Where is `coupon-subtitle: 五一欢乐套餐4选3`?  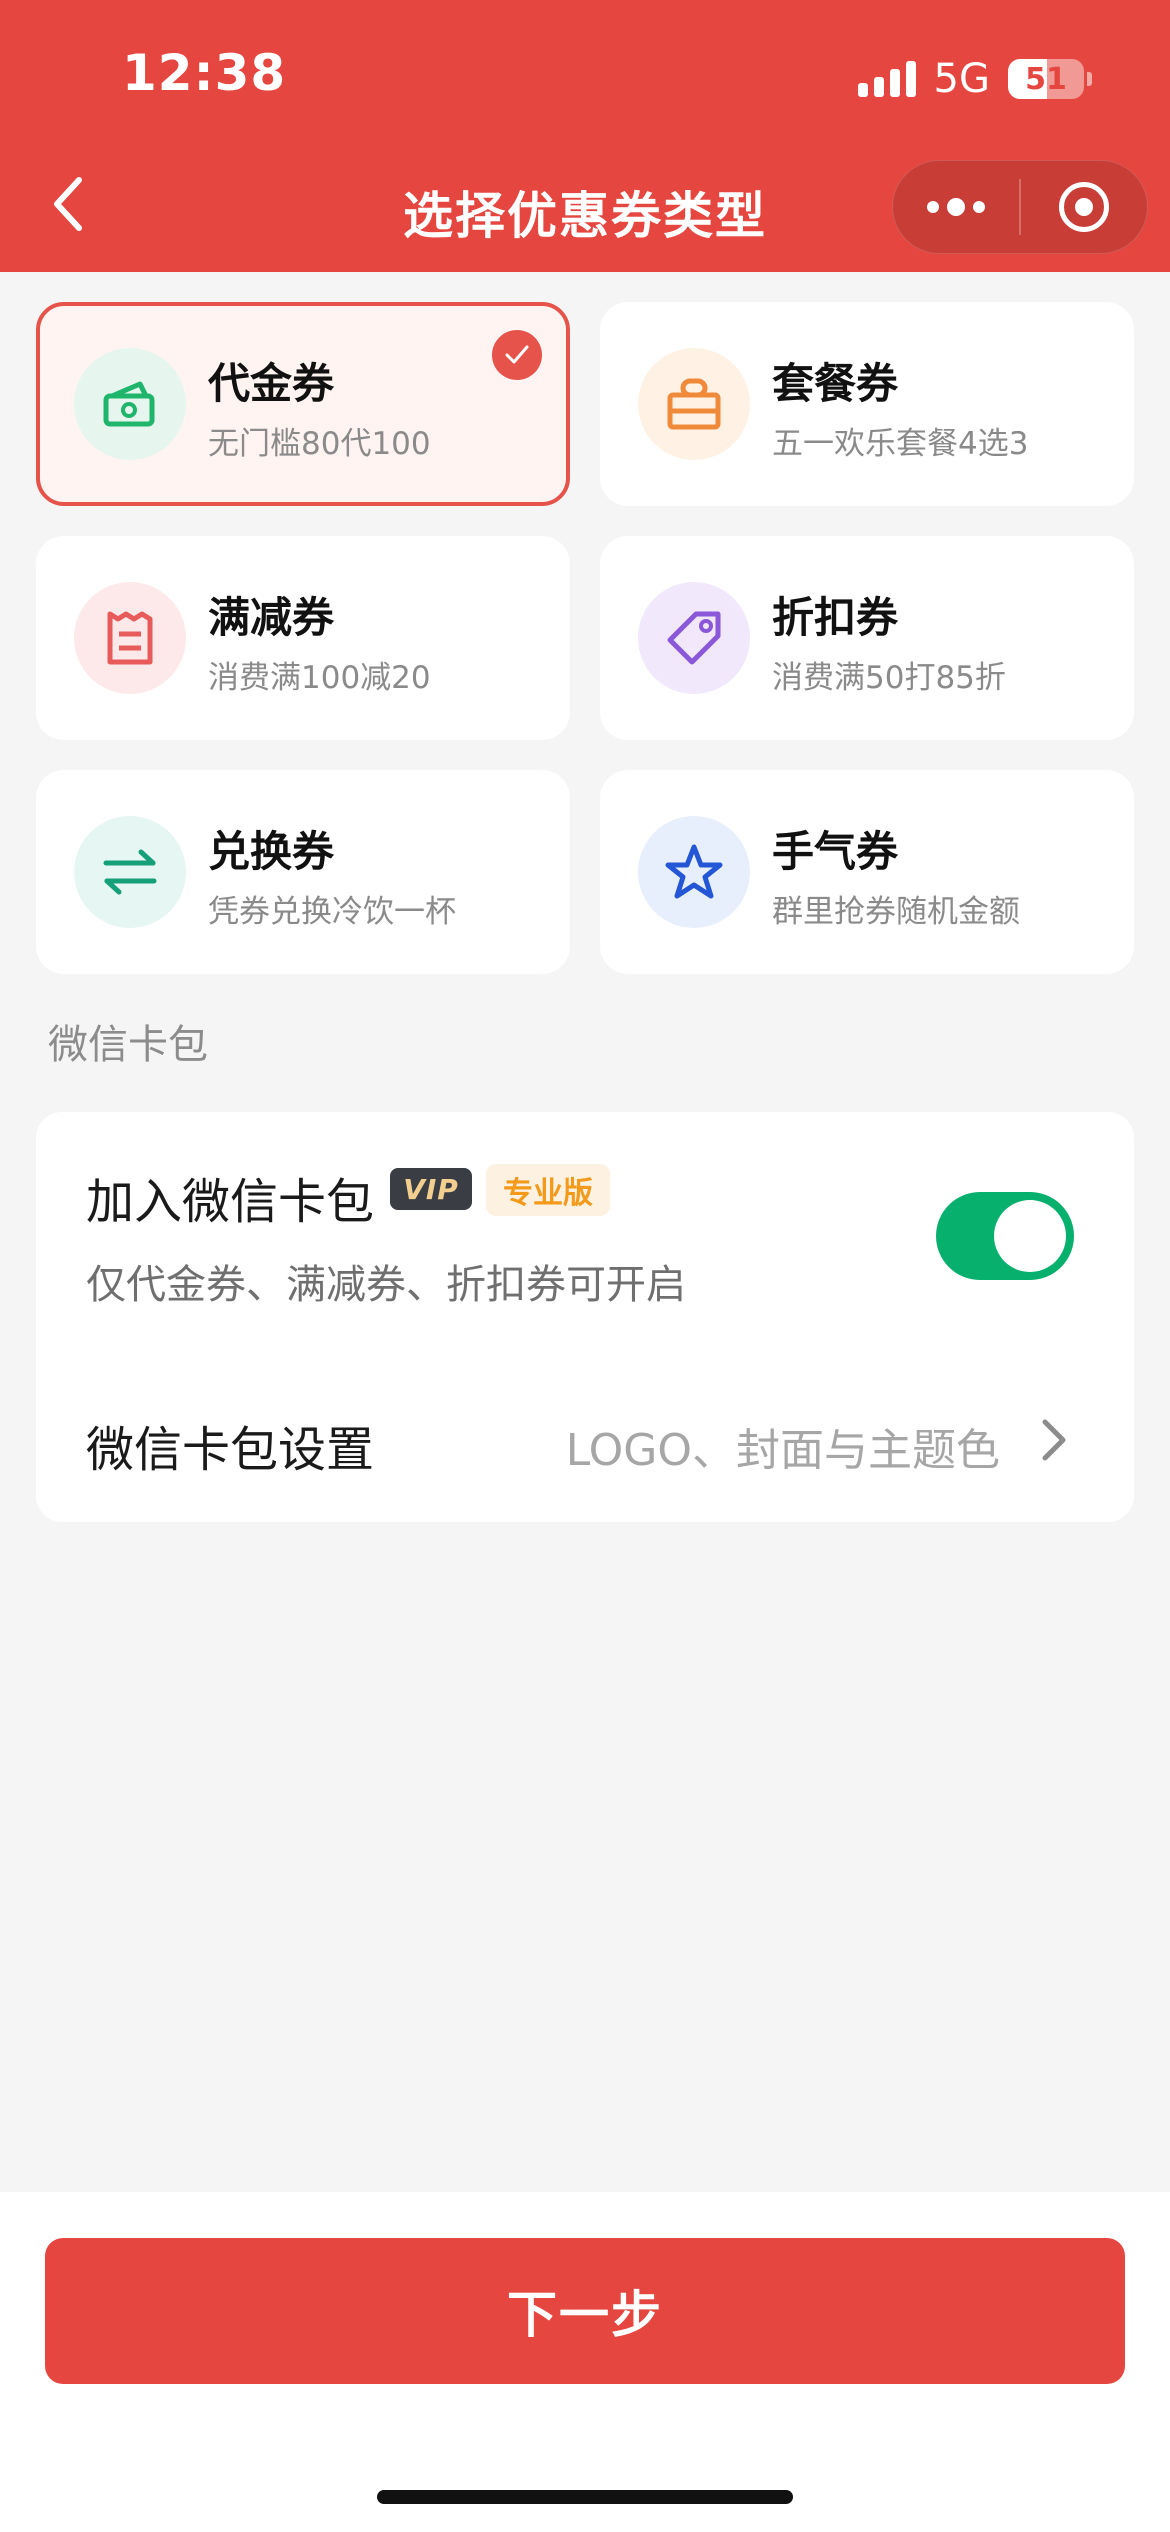
coupon-subtitle: 五一欢乐套餐4选3 is located at coordinates (900, 444).